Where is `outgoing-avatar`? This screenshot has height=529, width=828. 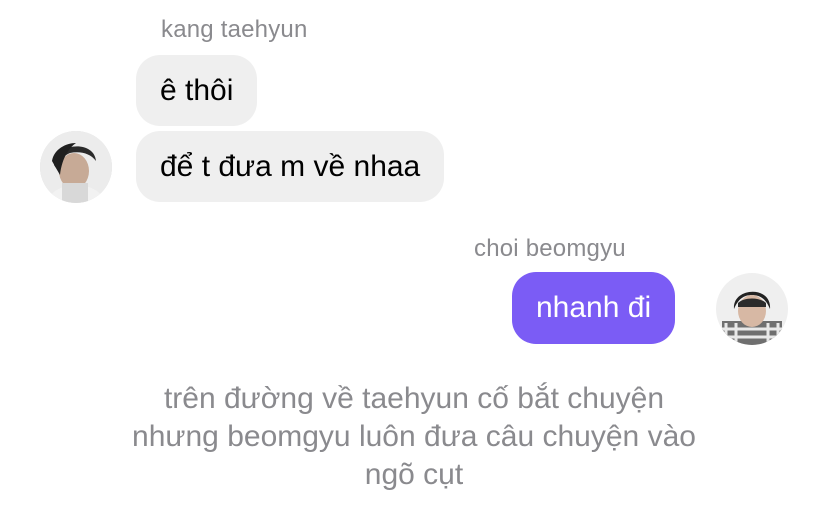
outgoing-avatar is located at coordinates (752, 309).